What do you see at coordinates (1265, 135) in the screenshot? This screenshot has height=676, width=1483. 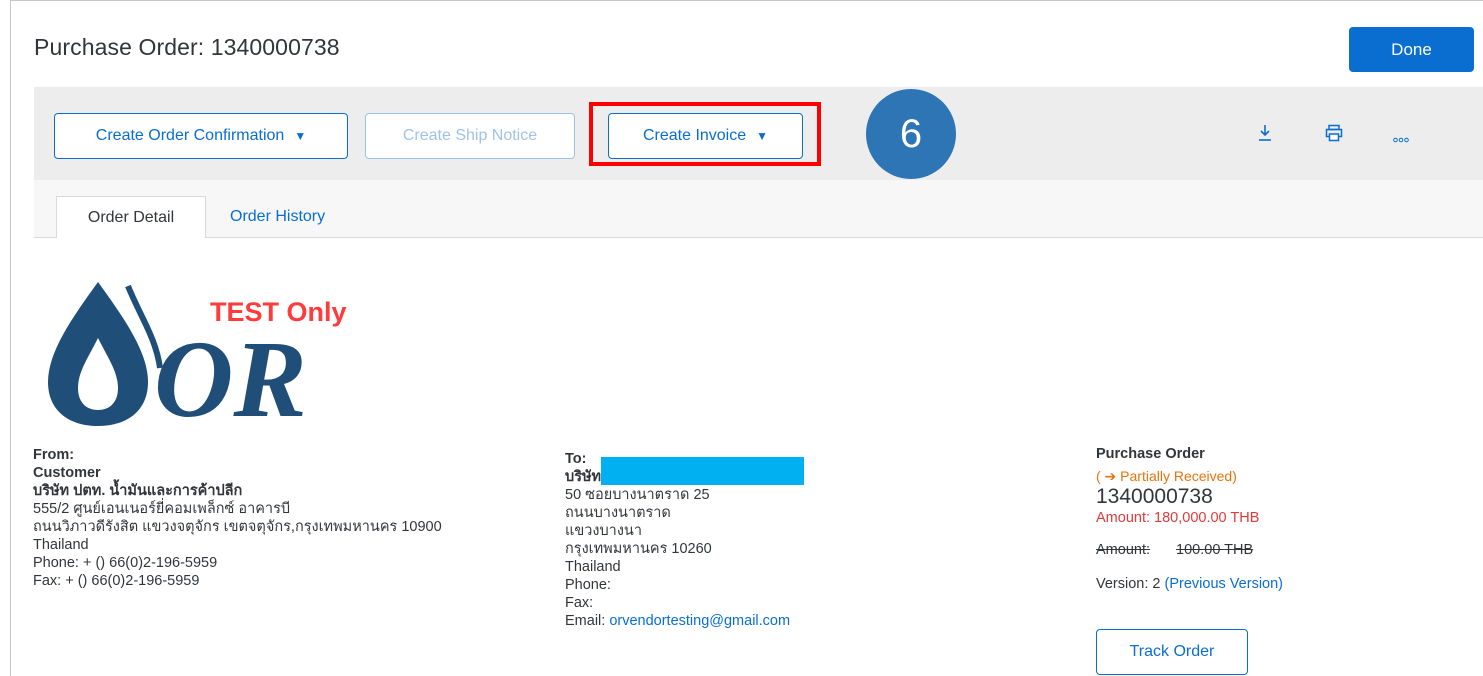 I see `download-icon` at bounding box center [1265, 135].